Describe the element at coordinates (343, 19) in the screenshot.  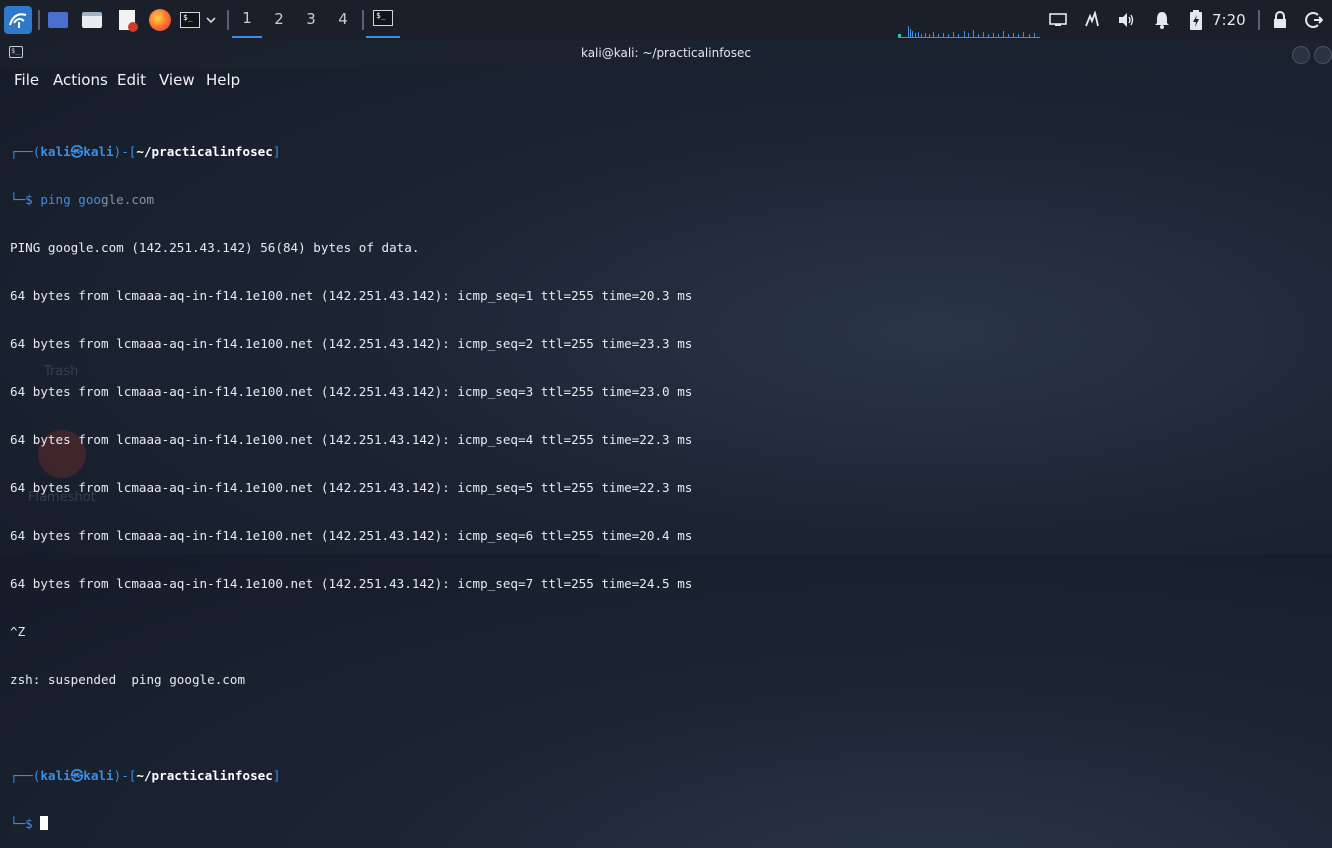
I see `workspace-4: 4` at that location.